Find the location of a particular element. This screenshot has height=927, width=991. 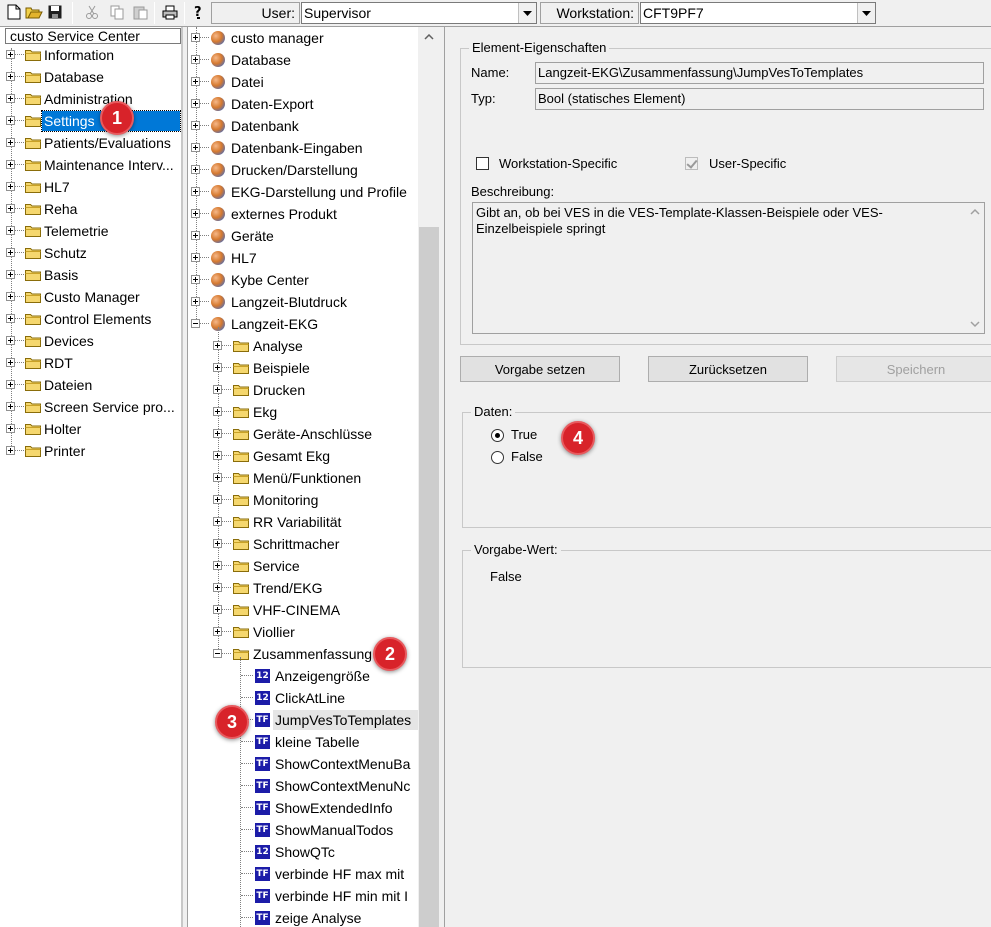

workstation-combobox: CFT9PF7 is located at coordinates (758, 13).